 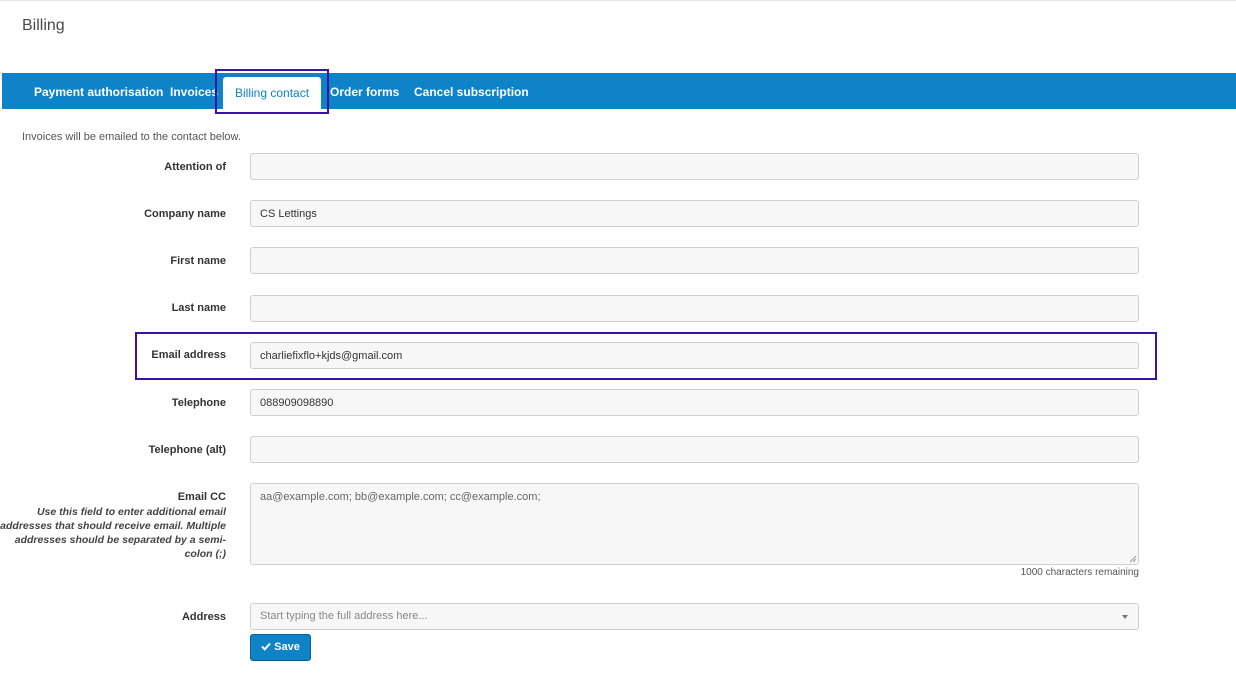 What do you see at coordinates (287, 647) in the screenshot?
I see `save-button-label: Save` at bounding box center [287, 647].